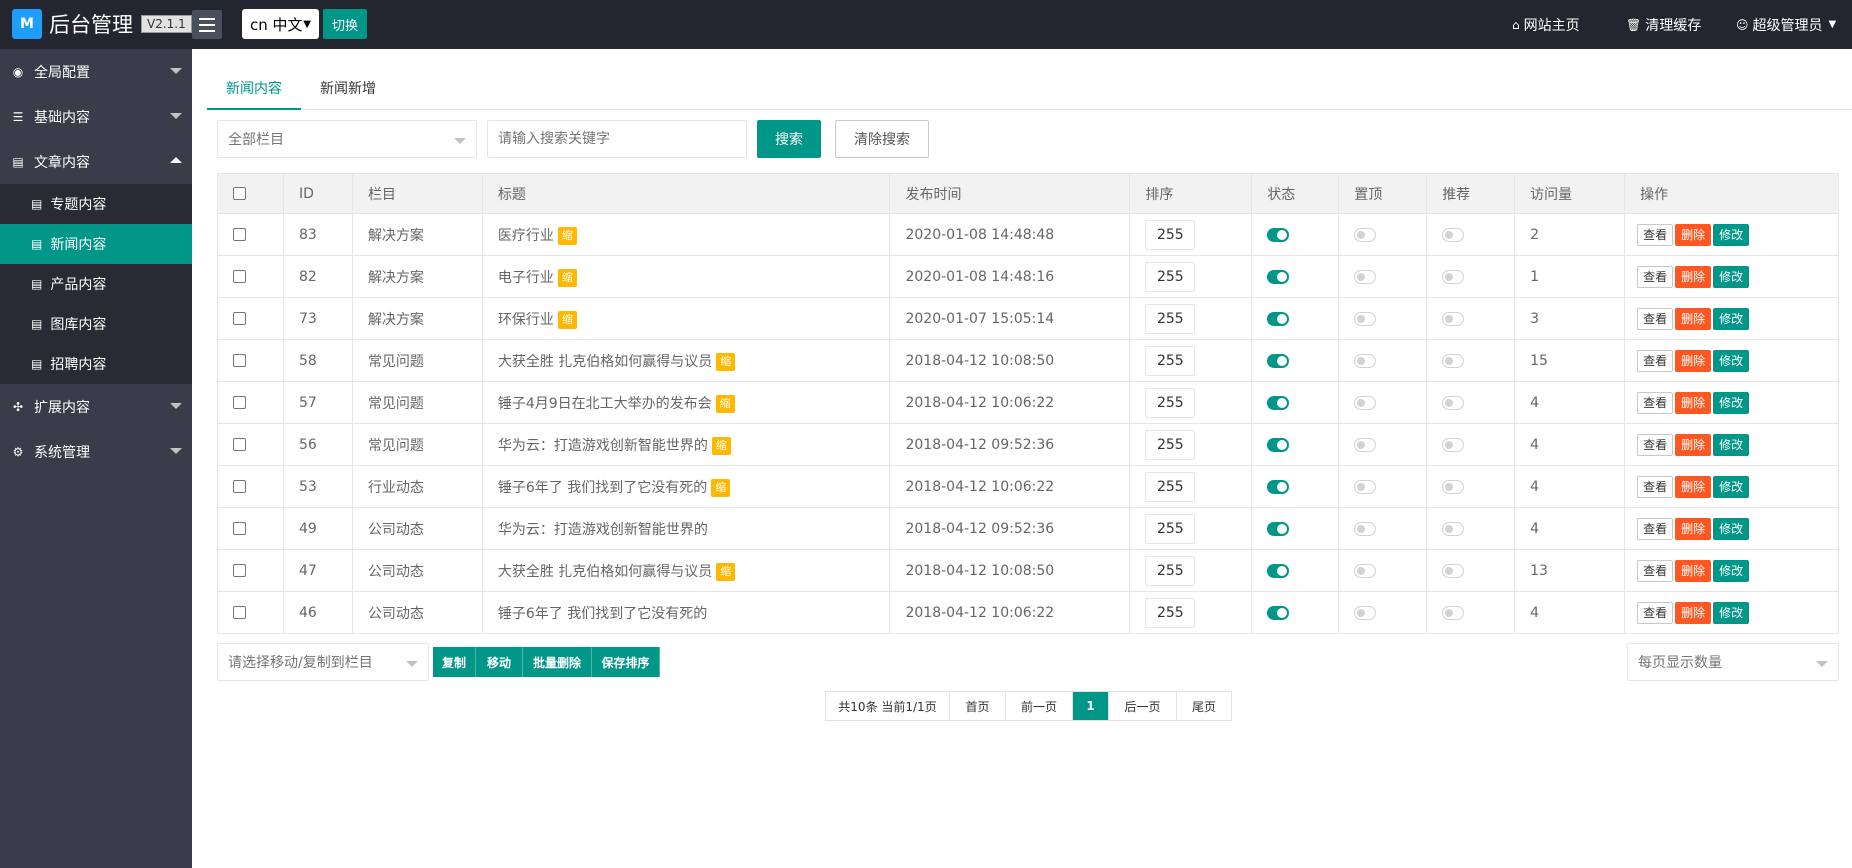  Describe the element at coordinates (1039, 706) in the screenshot. I see `pager-prev: 前一页` at that location.